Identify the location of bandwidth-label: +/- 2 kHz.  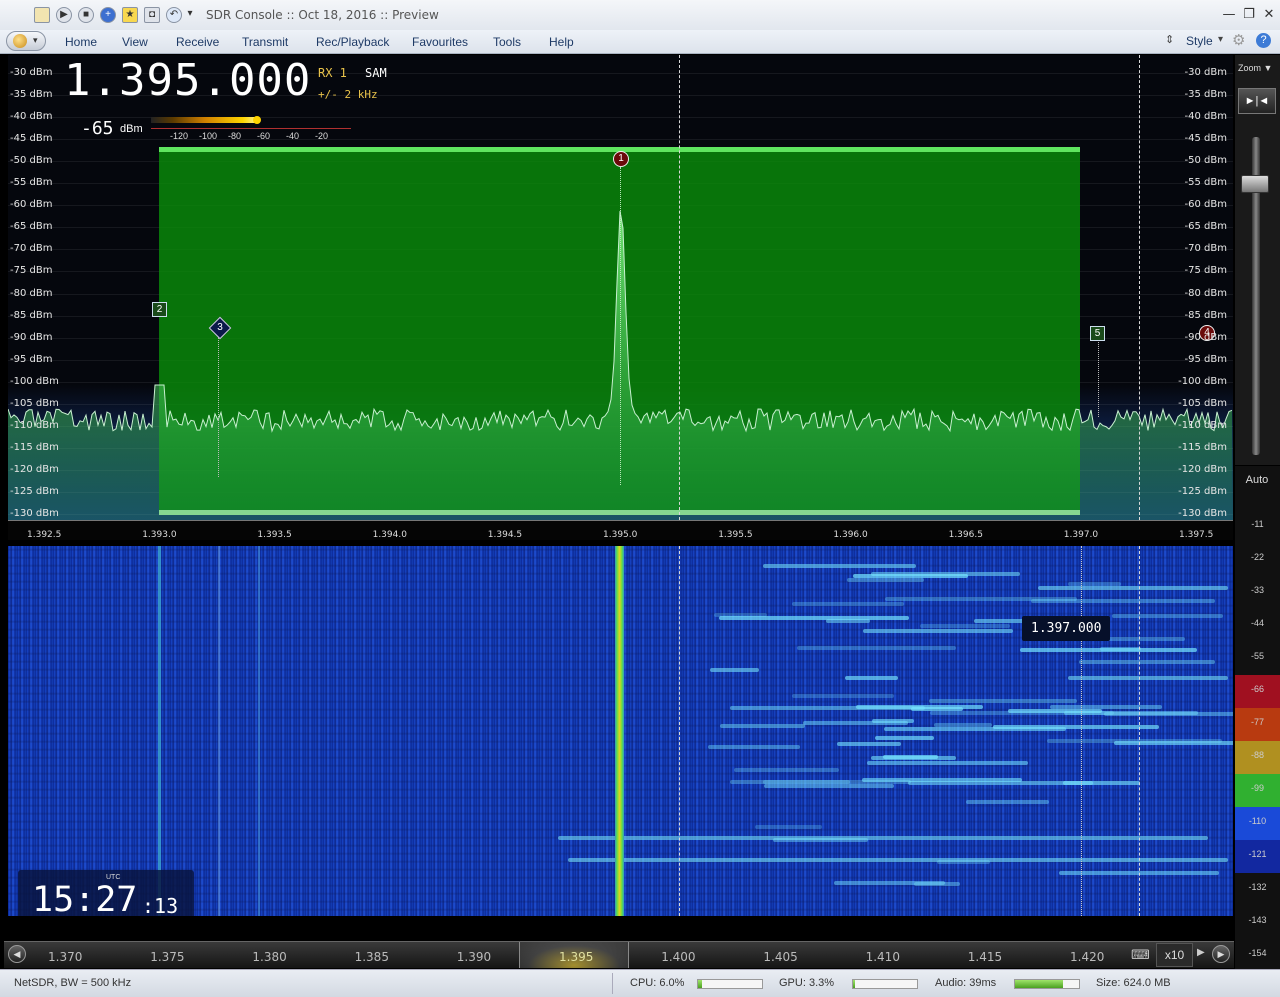
(348, 94).